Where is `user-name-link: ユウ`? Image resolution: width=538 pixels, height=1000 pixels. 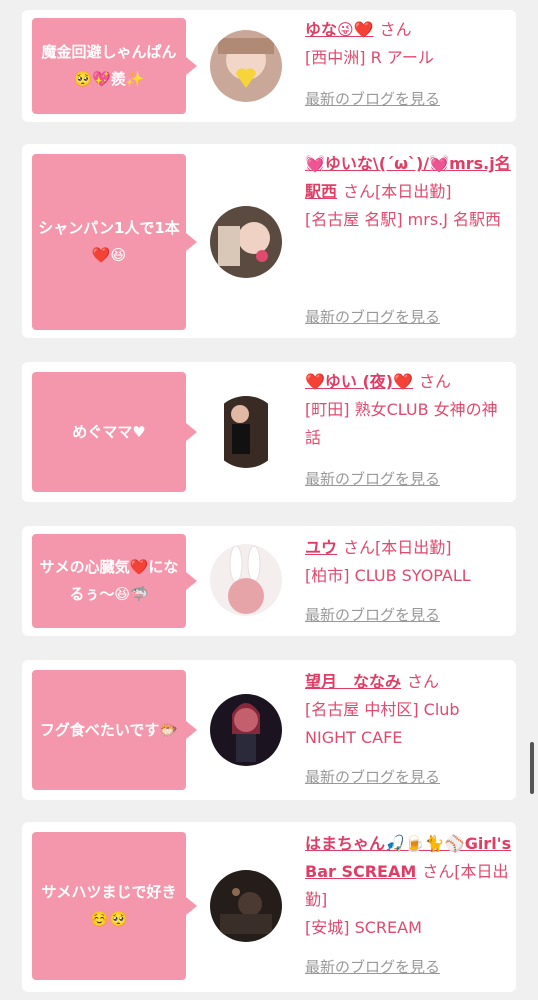 user-name-link: ユウ is located at coordinates (321, 547).